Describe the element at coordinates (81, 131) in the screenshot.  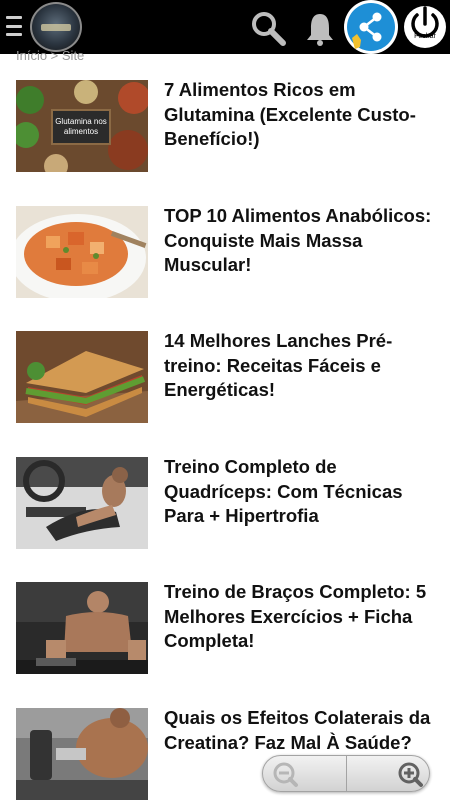
I see `svg-text: alimentos` at that location.